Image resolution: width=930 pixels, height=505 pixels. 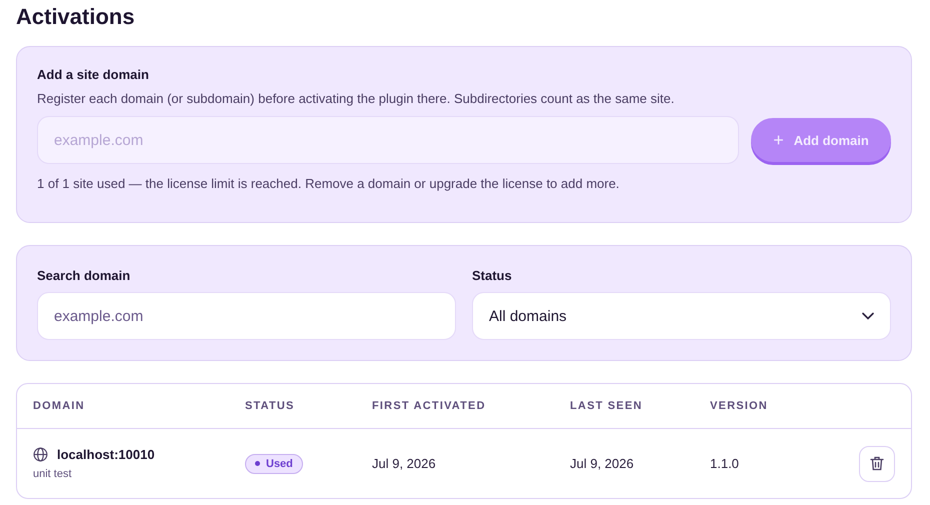 What do you see at coordinates (93, 74) in the screenshot?
I see `panel-heading: Add a site domain` at bounding box center [93, 74].